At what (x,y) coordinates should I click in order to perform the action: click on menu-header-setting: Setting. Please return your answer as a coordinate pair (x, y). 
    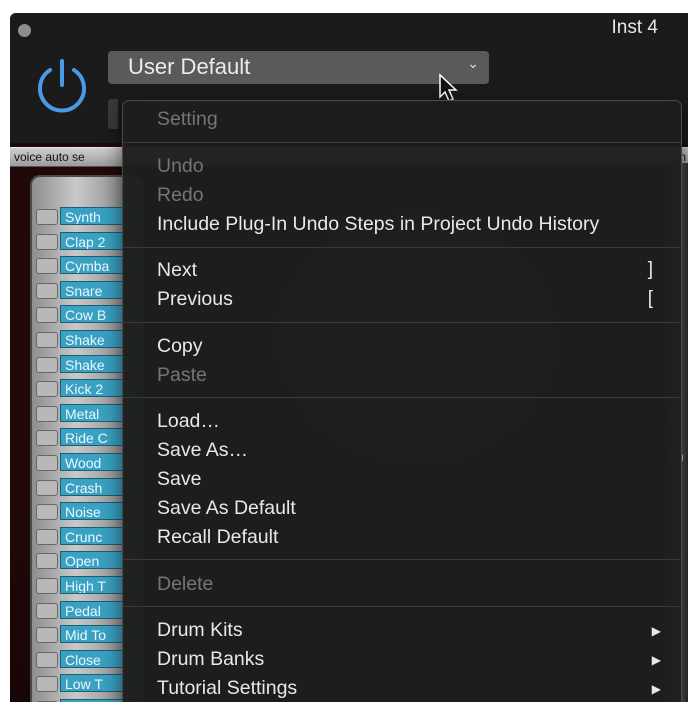
    Looking at the image, I should click on (187, 119).